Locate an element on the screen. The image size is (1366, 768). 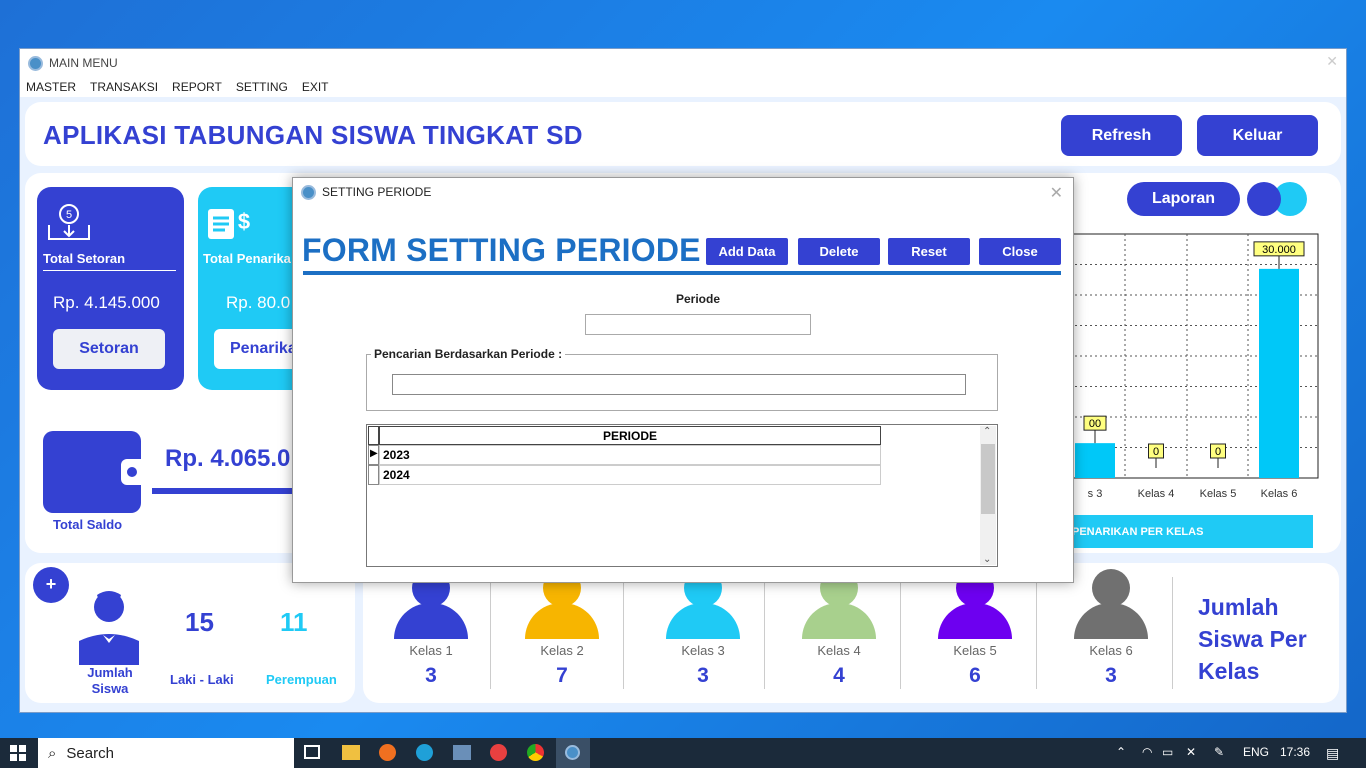
receipt-icon: $ is located at coordinates (229, 224).